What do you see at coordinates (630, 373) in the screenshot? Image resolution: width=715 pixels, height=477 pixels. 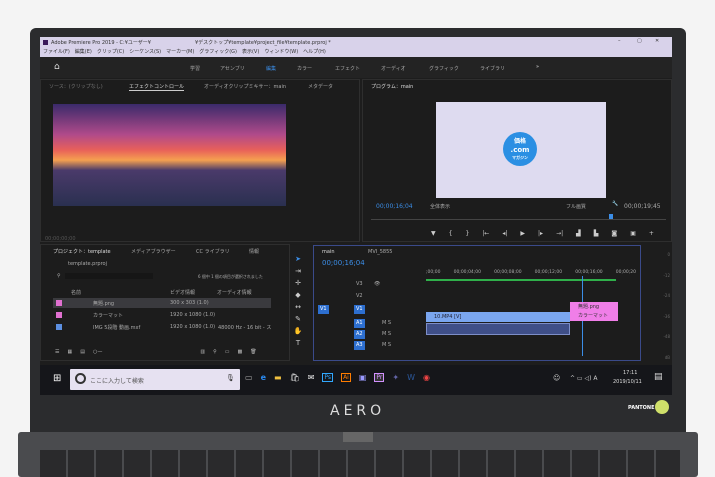 I see `clock-time: 17:11` at bounding box center [630, 373].